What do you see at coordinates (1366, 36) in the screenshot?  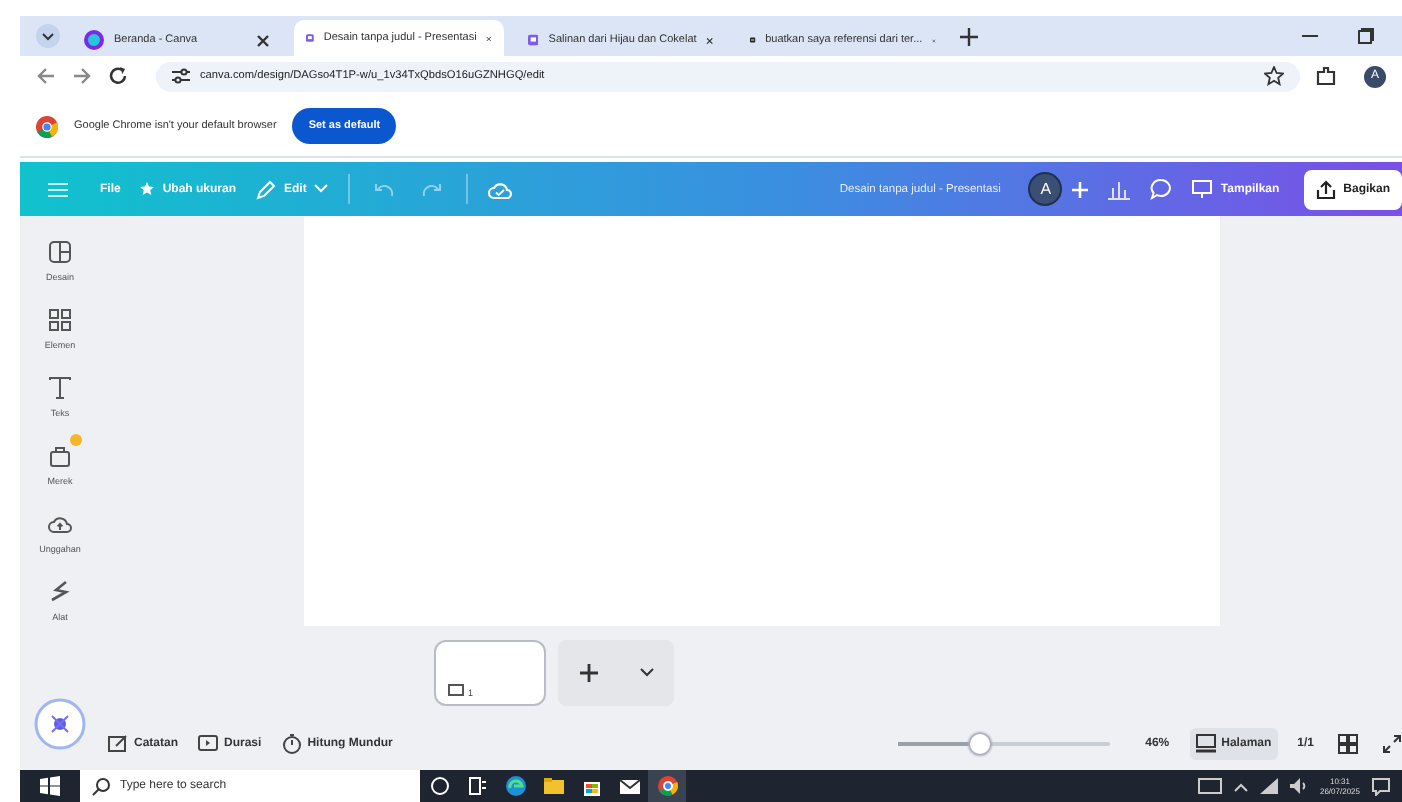 I see `restore-icon` at bounding box center [1366, 36].